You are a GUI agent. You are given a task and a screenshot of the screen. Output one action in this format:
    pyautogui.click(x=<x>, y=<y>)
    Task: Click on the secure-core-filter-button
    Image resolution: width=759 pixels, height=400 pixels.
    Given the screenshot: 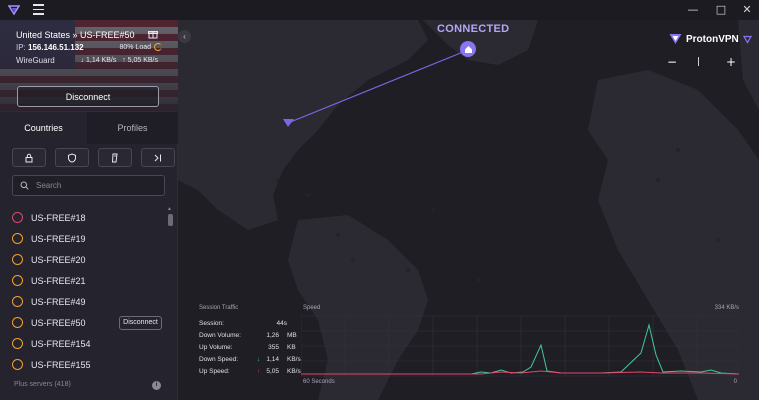 What is the action you would take?
    pyautogui.click(x=29, y=157)
    